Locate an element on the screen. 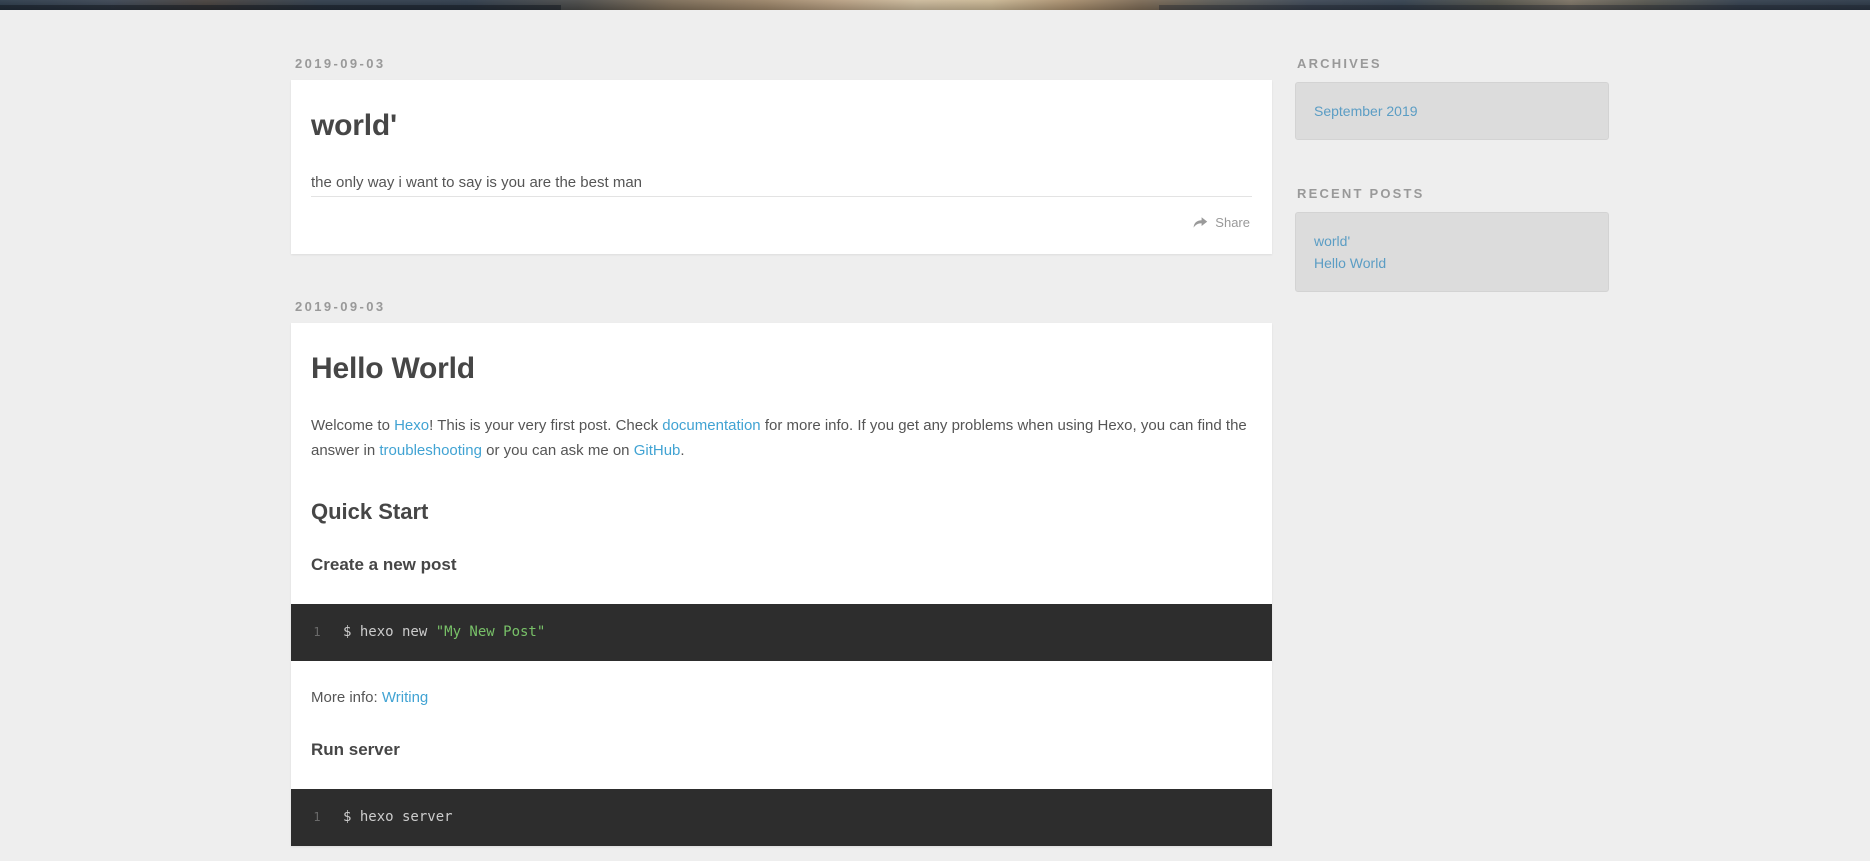  intro-text-5: . is located at coordinates (682, 450).